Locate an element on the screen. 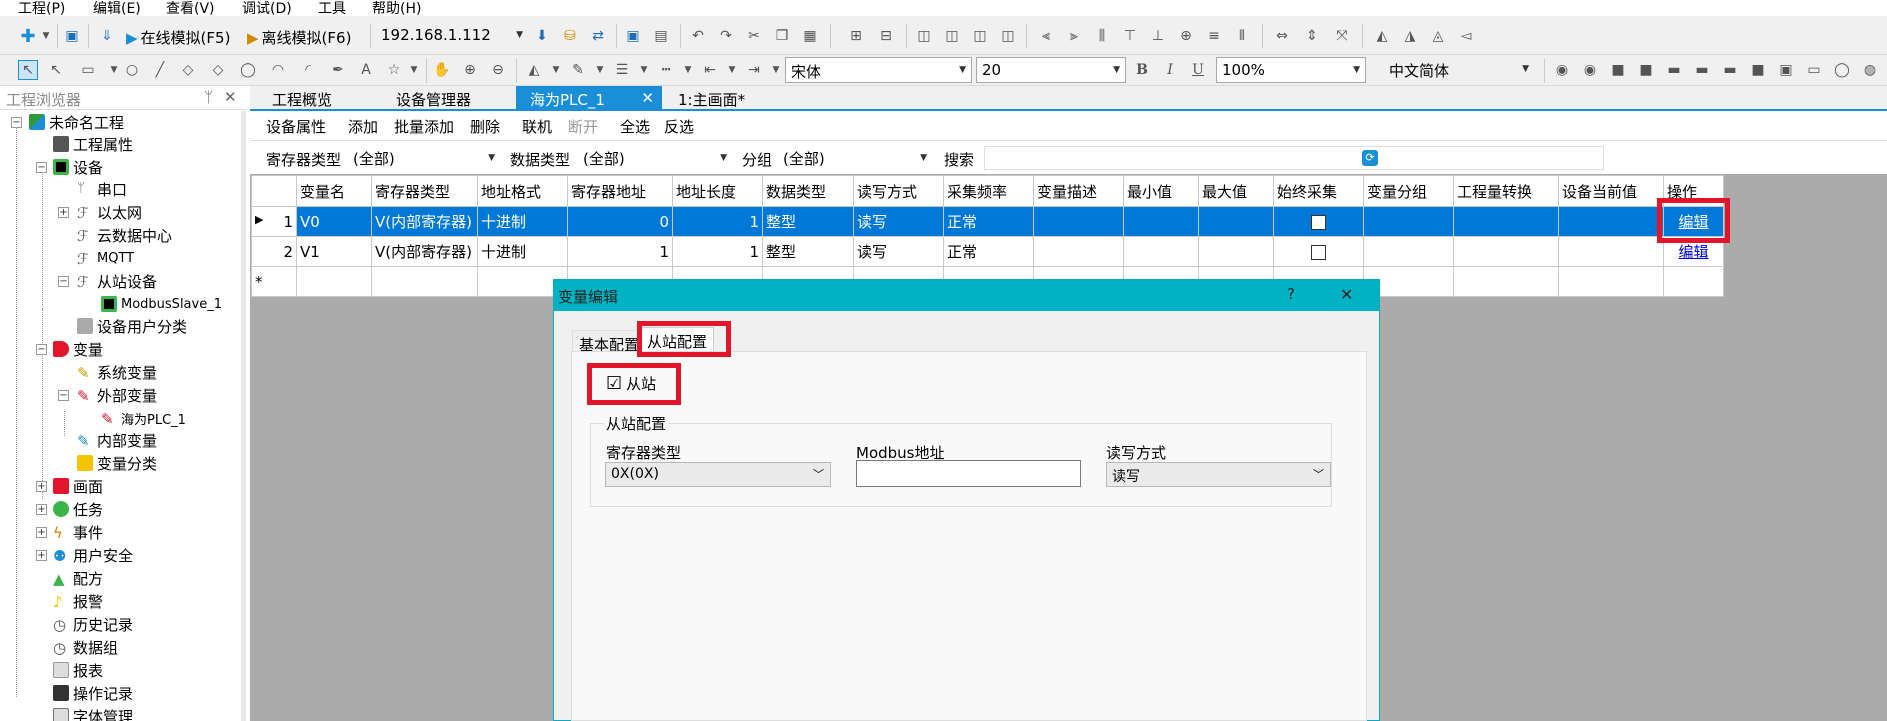 The width and height of the screenshot is (1887, 721). ip-address-select: 192.168.1.112 ▼ is located at coordinates (452, 36).